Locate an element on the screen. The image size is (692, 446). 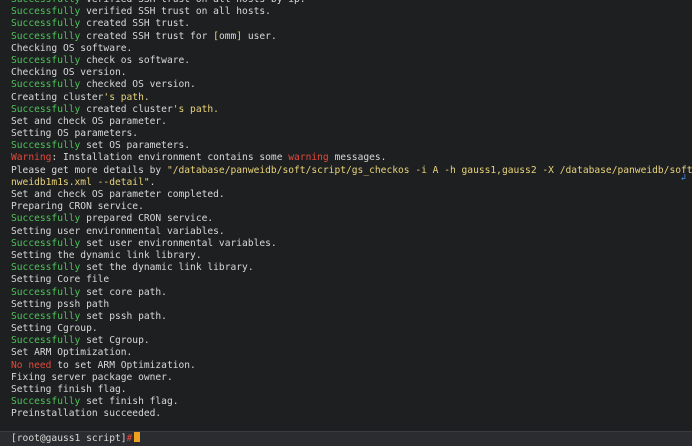
output-segment: Please get more details by is located at coordinates (89, 170).